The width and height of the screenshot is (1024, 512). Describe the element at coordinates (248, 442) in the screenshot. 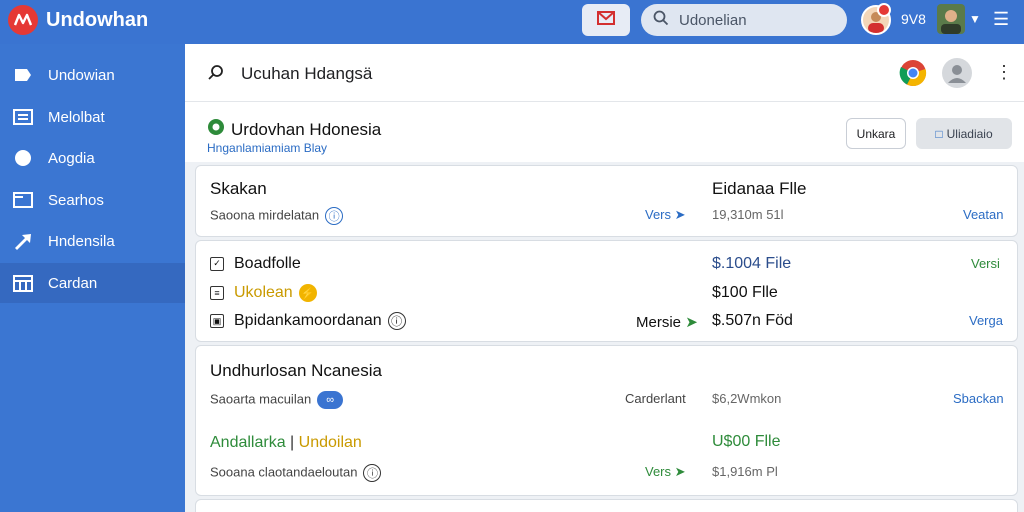

I see `card-line-a: Andallarka` at that location.